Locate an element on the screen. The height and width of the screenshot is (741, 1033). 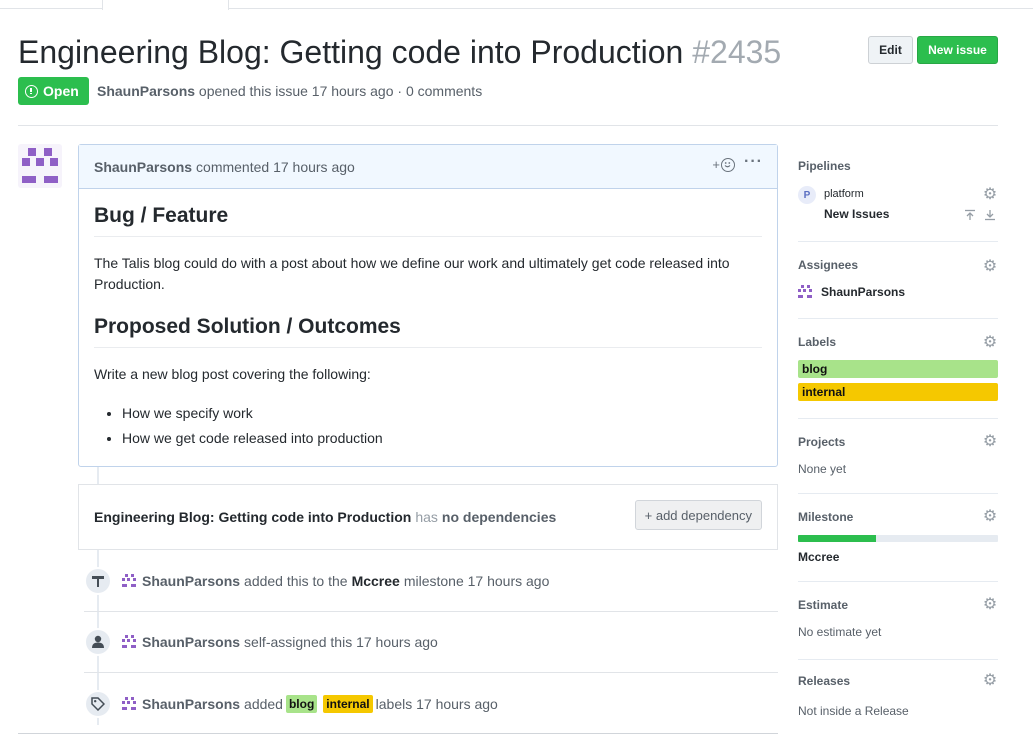
sidebar-milestone: Milestone ⚙ Mccree is located at coordinates (898, 545).